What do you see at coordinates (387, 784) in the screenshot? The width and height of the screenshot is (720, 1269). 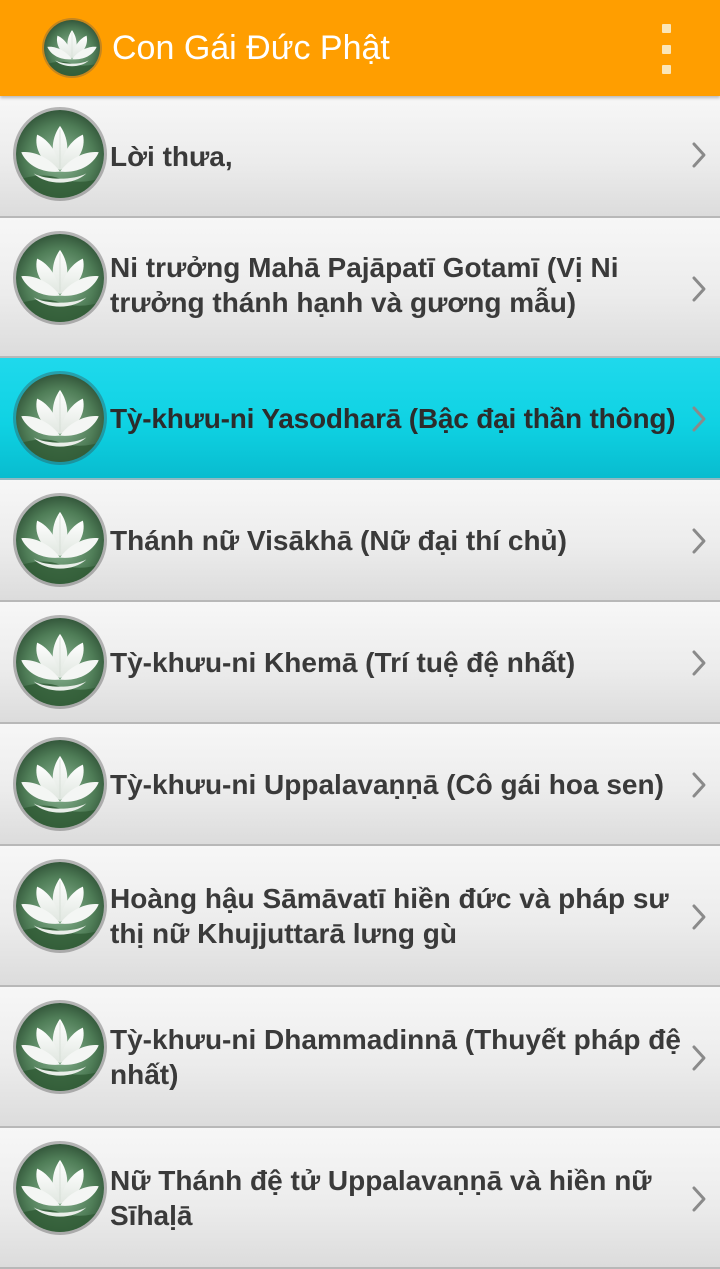 I see `list-item-label: Tỳ-khưu-ni Uppalavaṇṇā (Cô gái hoa sen)` at bounding box center [387, 784].